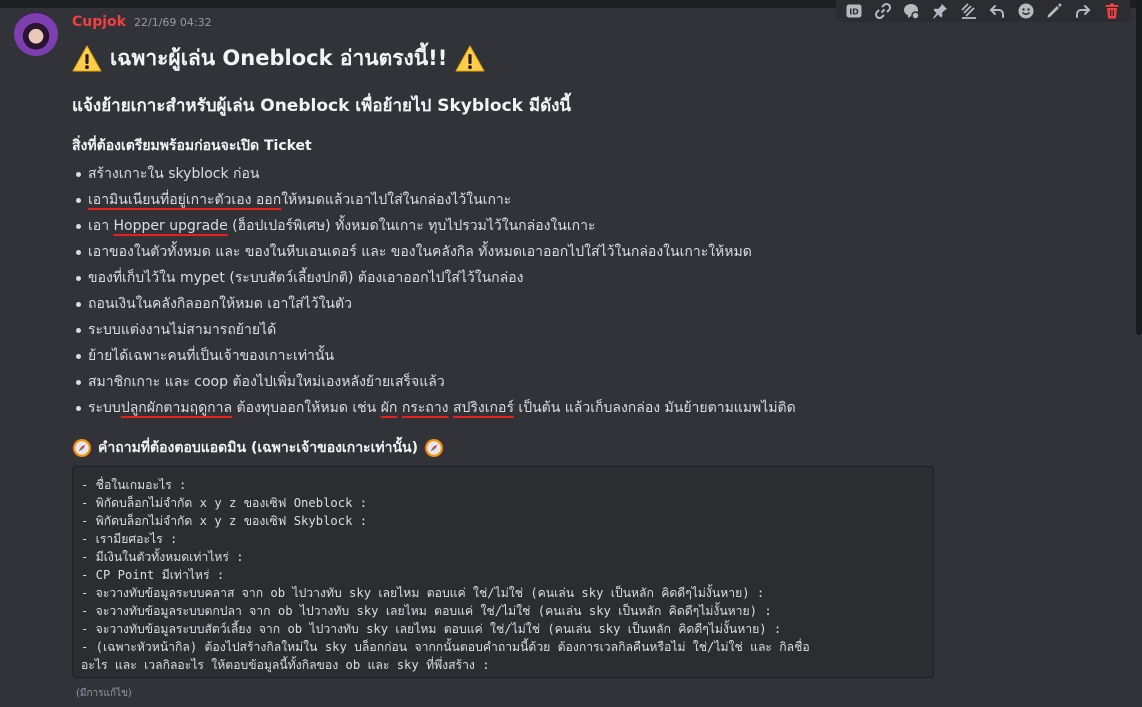 The height and width of the screenshot is (707, 1142). What do you see at coordinates (1083, 11) in the screenshot?
I see `forward-icon` at bounding box center [1083, 11].